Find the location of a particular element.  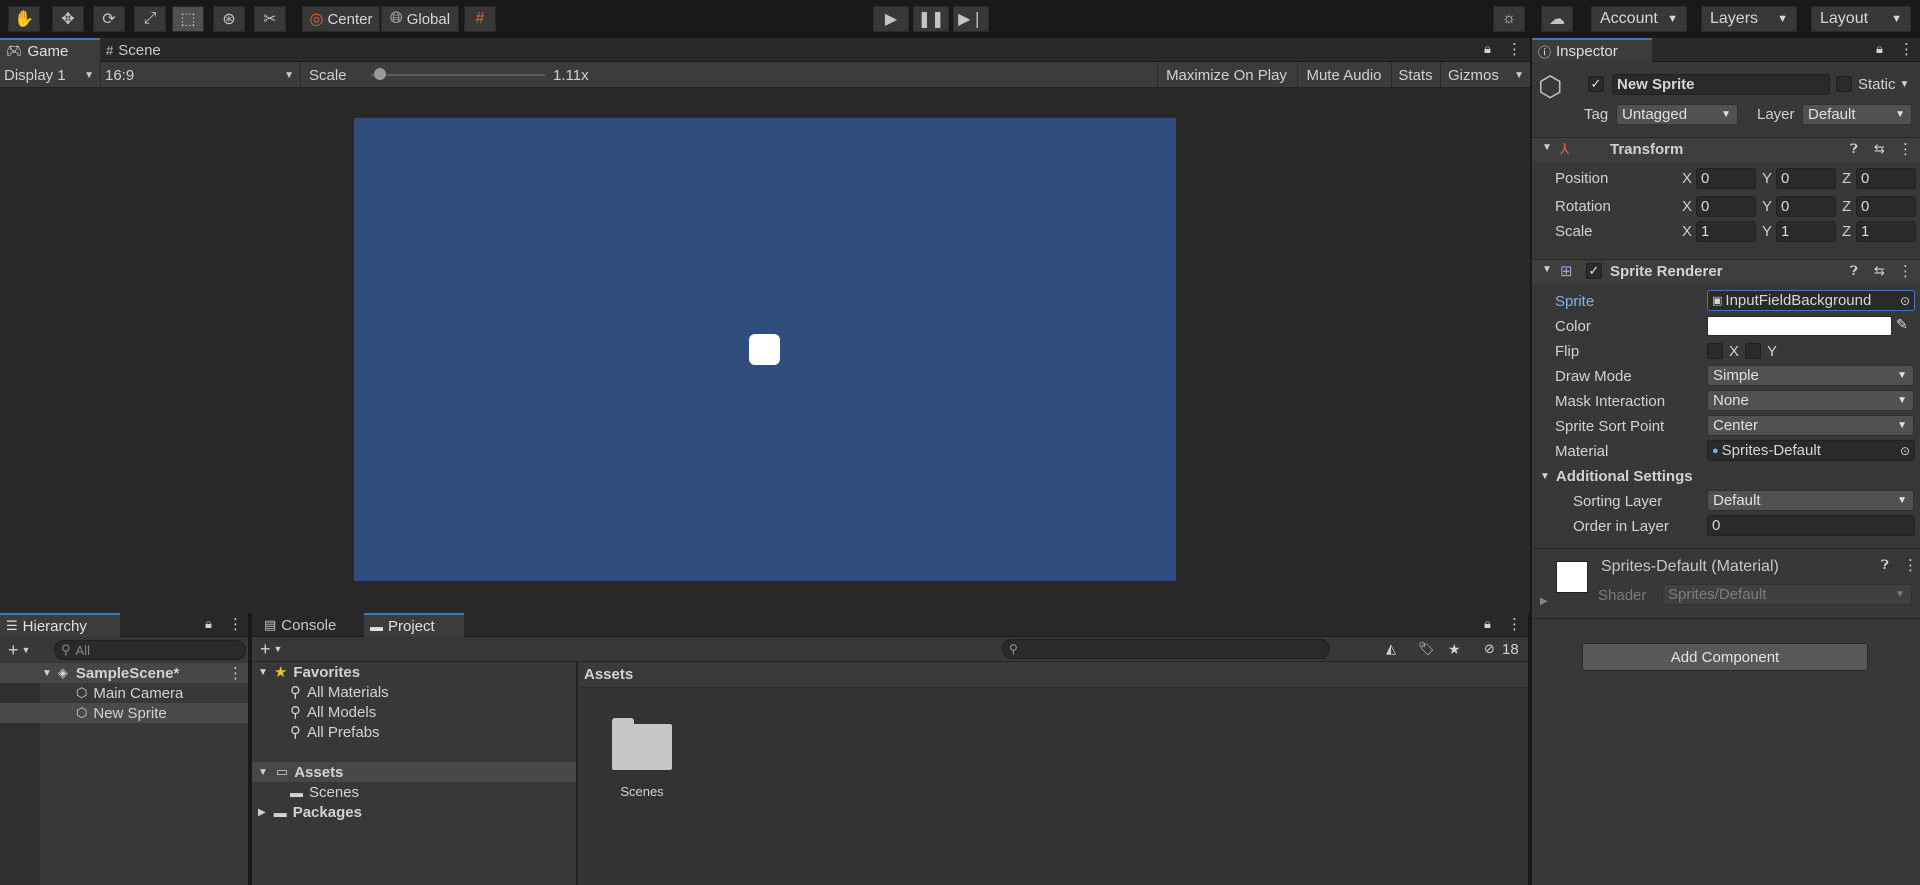

pivot-rotation-button: 🌐︎ Global is located at coordinates (420, 19).